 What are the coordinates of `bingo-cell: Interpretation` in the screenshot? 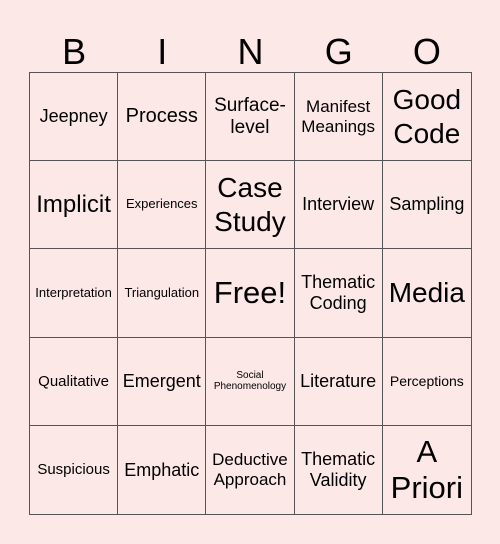 It's located at (74, 293).